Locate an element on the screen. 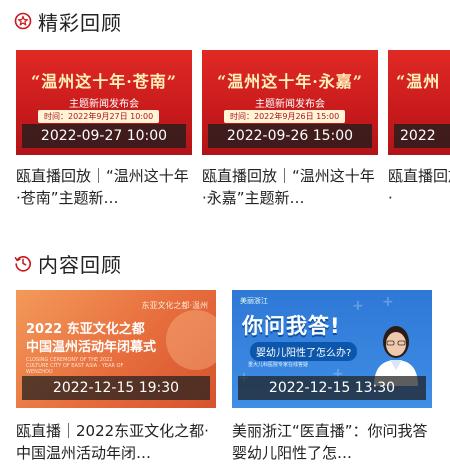  highlight-card: “温州 2022 瓯直播回放｜“温州这十年· is located at coordinates (419, 135).